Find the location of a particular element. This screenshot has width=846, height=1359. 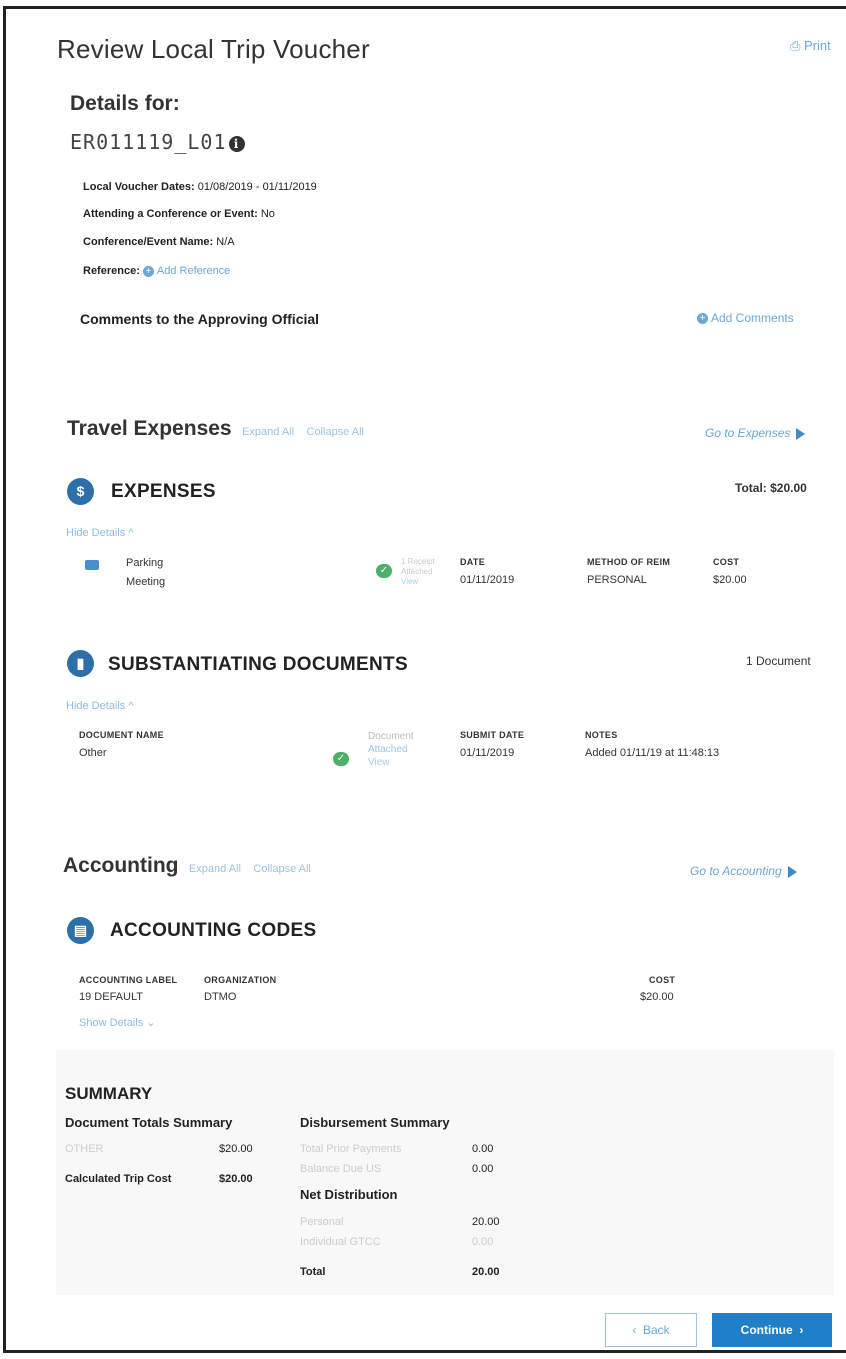

print-button: ⎙ Print is located at coordinates (810, 46).